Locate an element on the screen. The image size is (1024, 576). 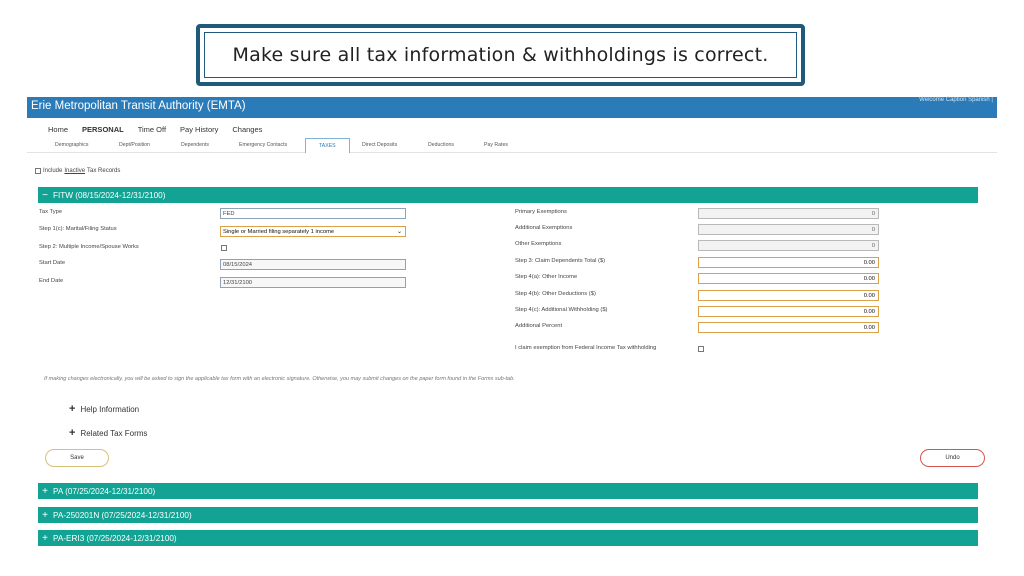
other-deductions-field: 0.00 is located at coordinates (788, 295).